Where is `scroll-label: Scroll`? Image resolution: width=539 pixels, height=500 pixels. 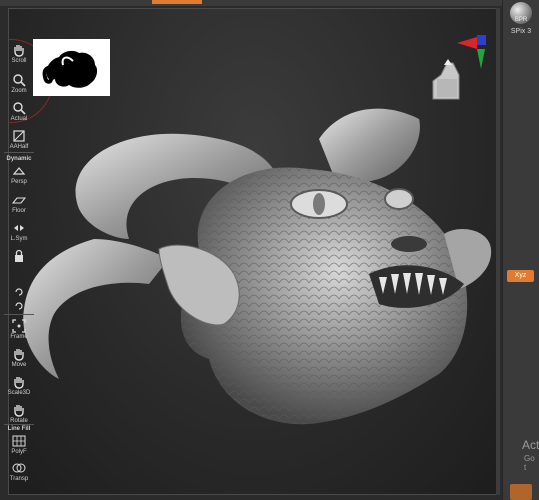
scroll-label: Scroll is located at coordinates (19, 61).